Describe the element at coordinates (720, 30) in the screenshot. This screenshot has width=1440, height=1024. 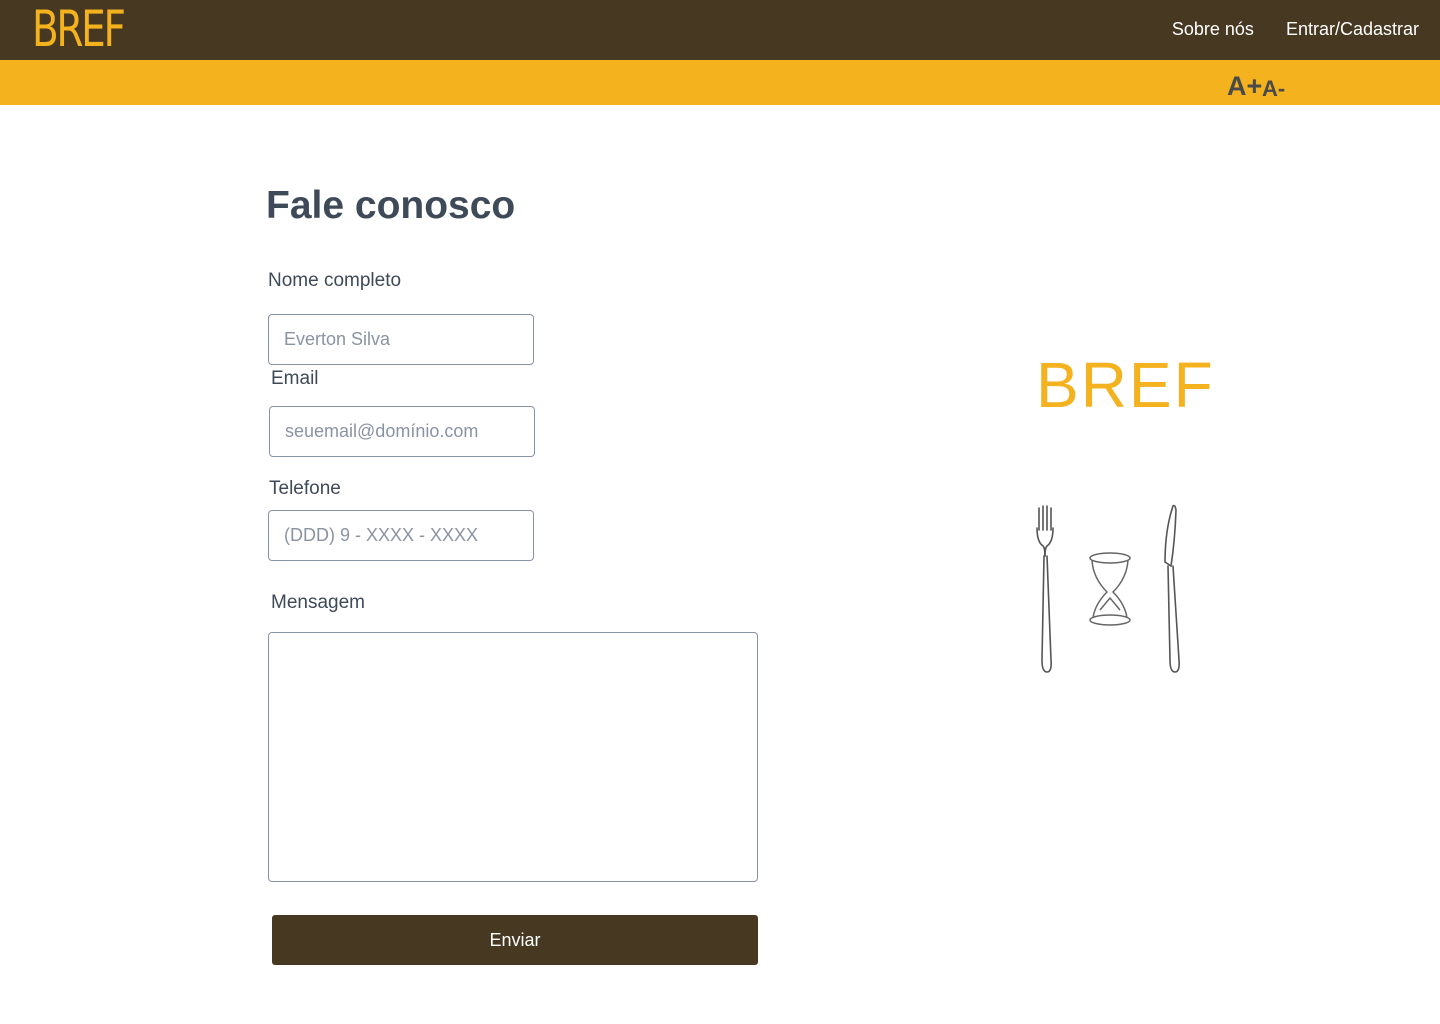
I see `top-navbar: BREF Sobre nós Entrar/Cadastrar` at that location.